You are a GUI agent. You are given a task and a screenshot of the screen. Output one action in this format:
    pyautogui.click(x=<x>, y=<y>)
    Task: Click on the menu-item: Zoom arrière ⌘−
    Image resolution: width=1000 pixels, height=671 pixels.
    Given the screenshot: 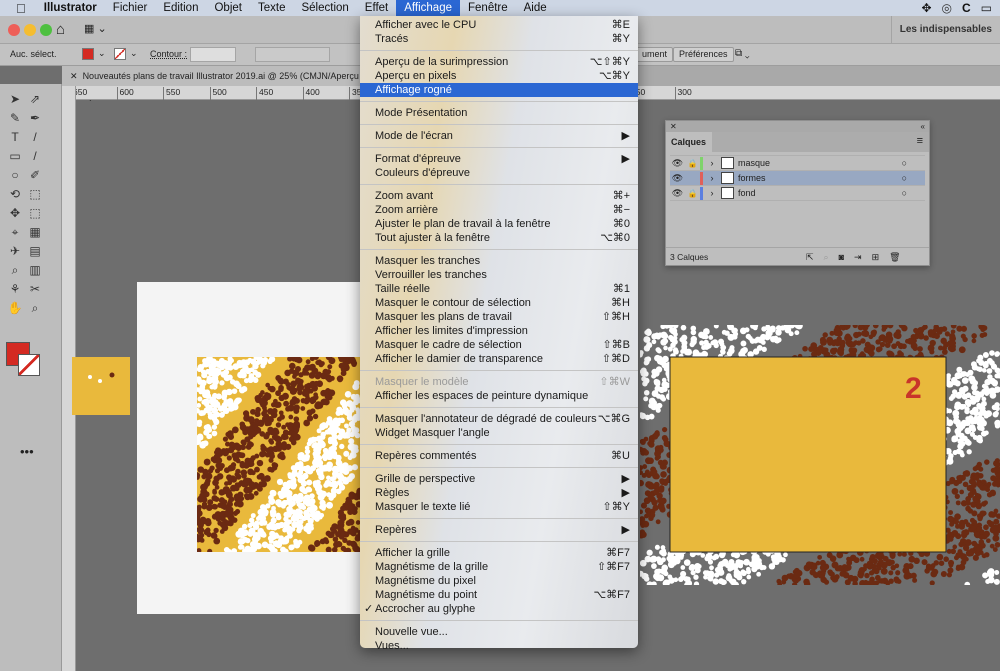 What is the action you would take?
    pyautogui.click(x=499, y=210)
    